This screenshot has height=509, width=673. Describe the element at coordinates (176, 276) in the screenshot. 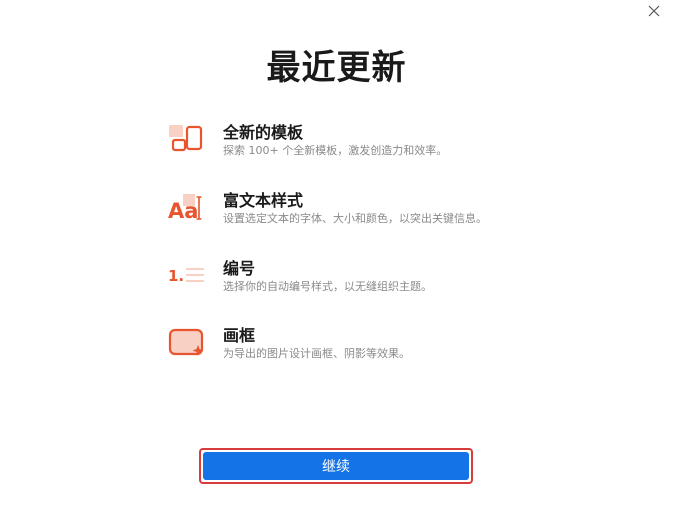

I see `numbering-glyph: 1.` at that location.